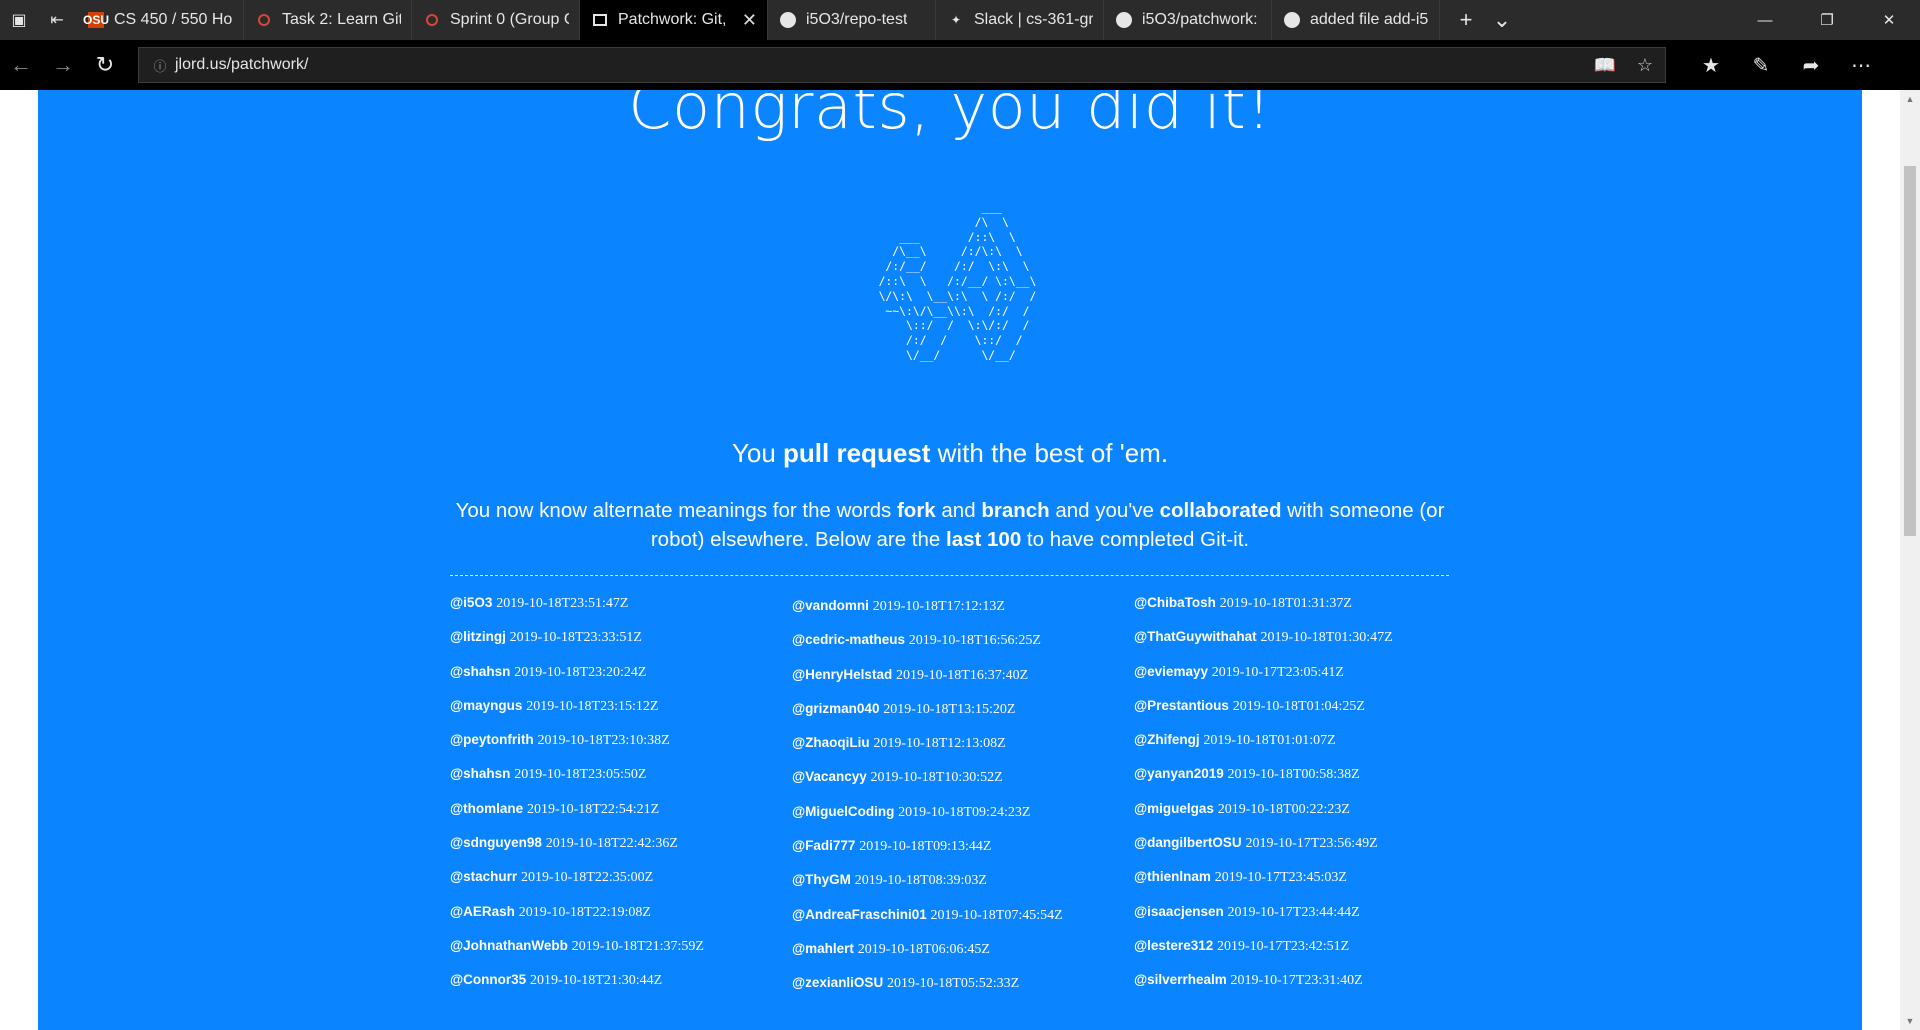 The image size is (1920, 1030). Describe the element at coordinates (488, 979) in the screenshot. I see `username-link: @Connor35` at that location.